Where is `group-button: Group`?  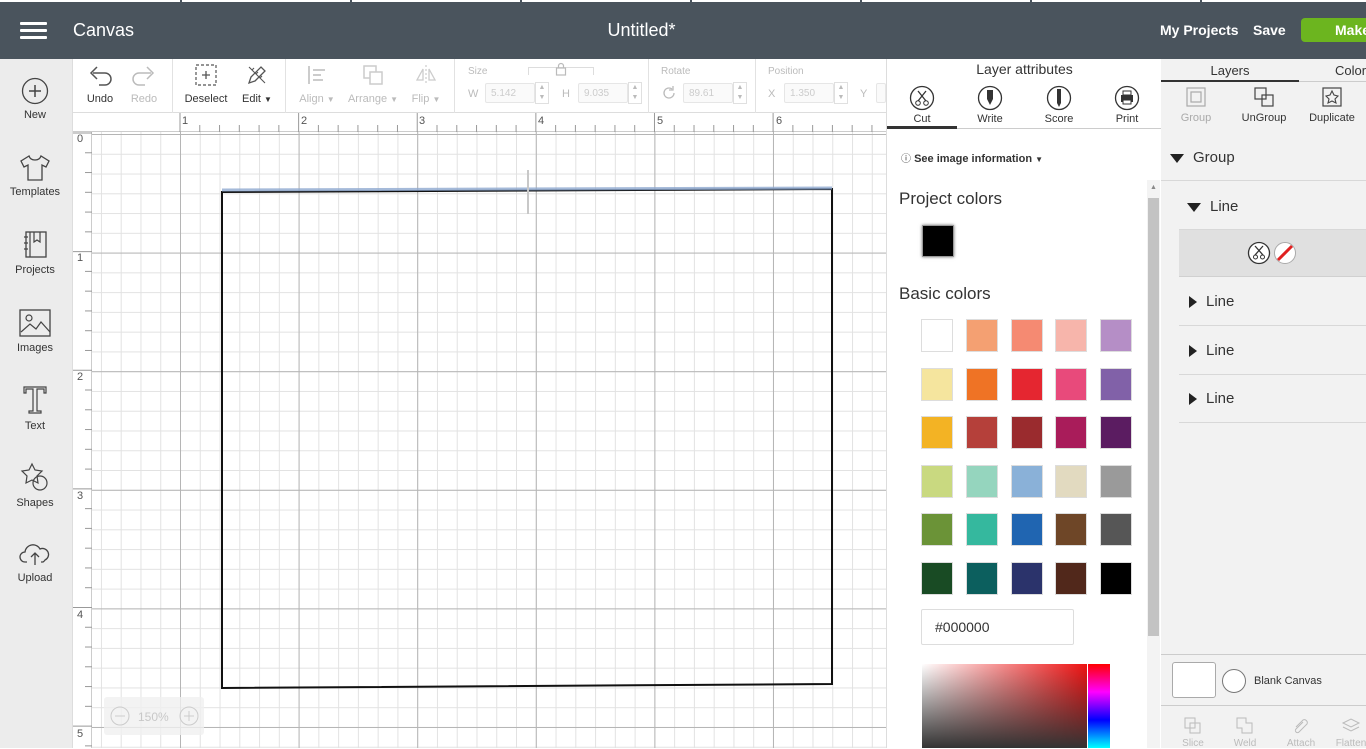
group-button: Group is located at coordinates (1196, 104).